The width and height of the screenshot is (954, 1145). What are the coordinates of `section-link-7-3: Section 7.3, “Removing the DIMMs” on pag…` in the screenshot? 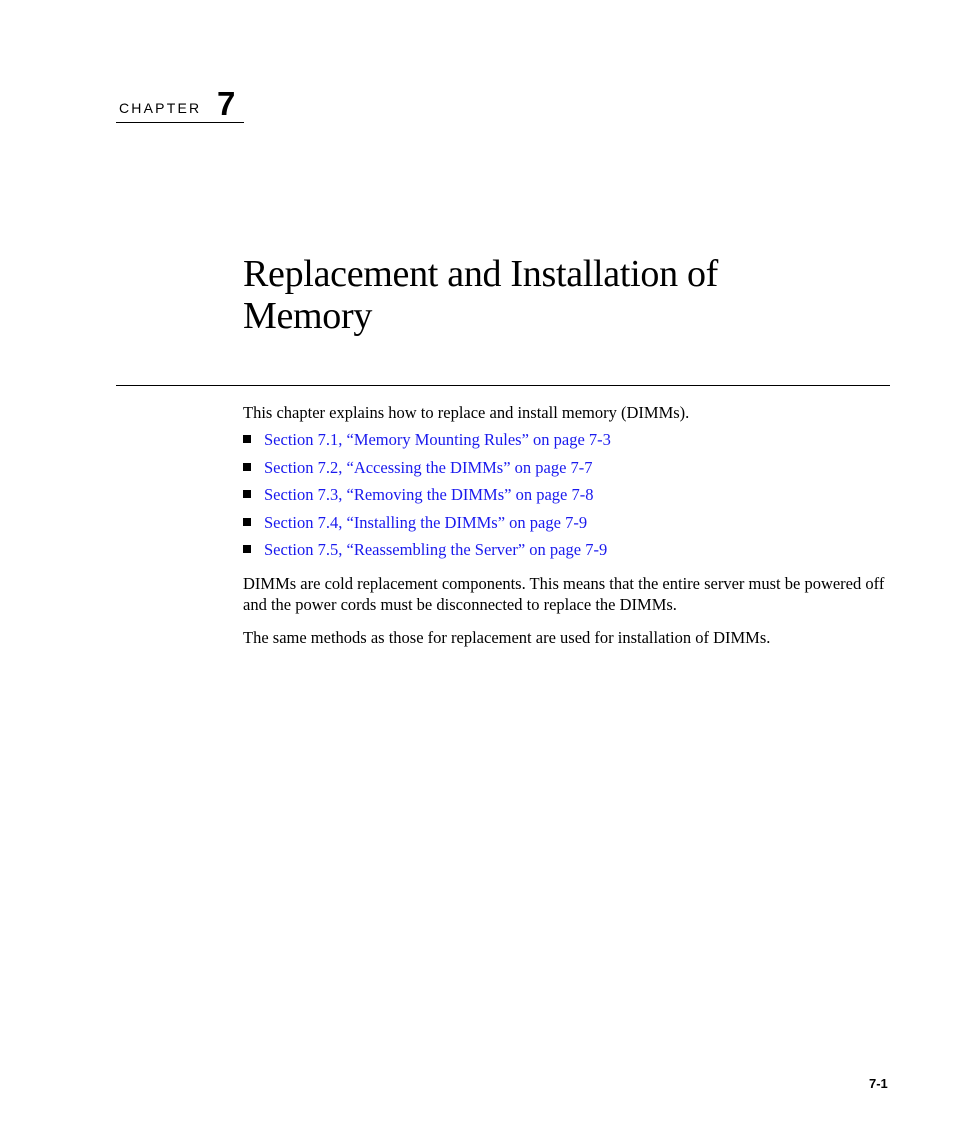 It's located at (428, 494).